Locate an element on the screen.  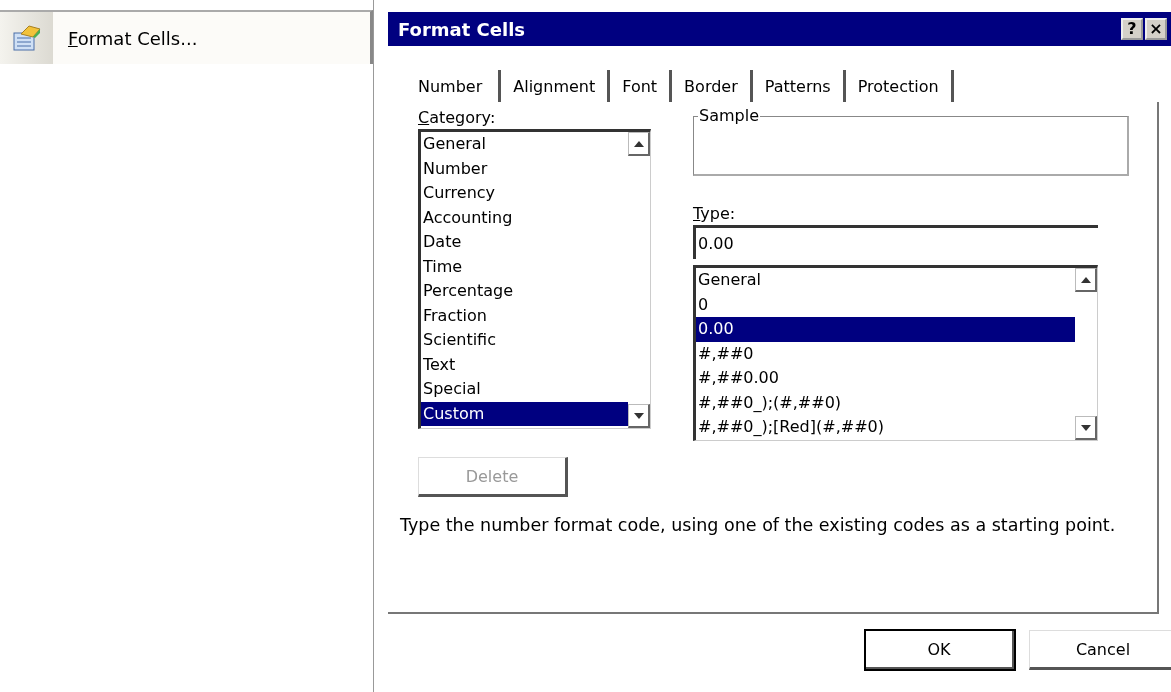
ok-button: OK is located at coordinates (940, 650).